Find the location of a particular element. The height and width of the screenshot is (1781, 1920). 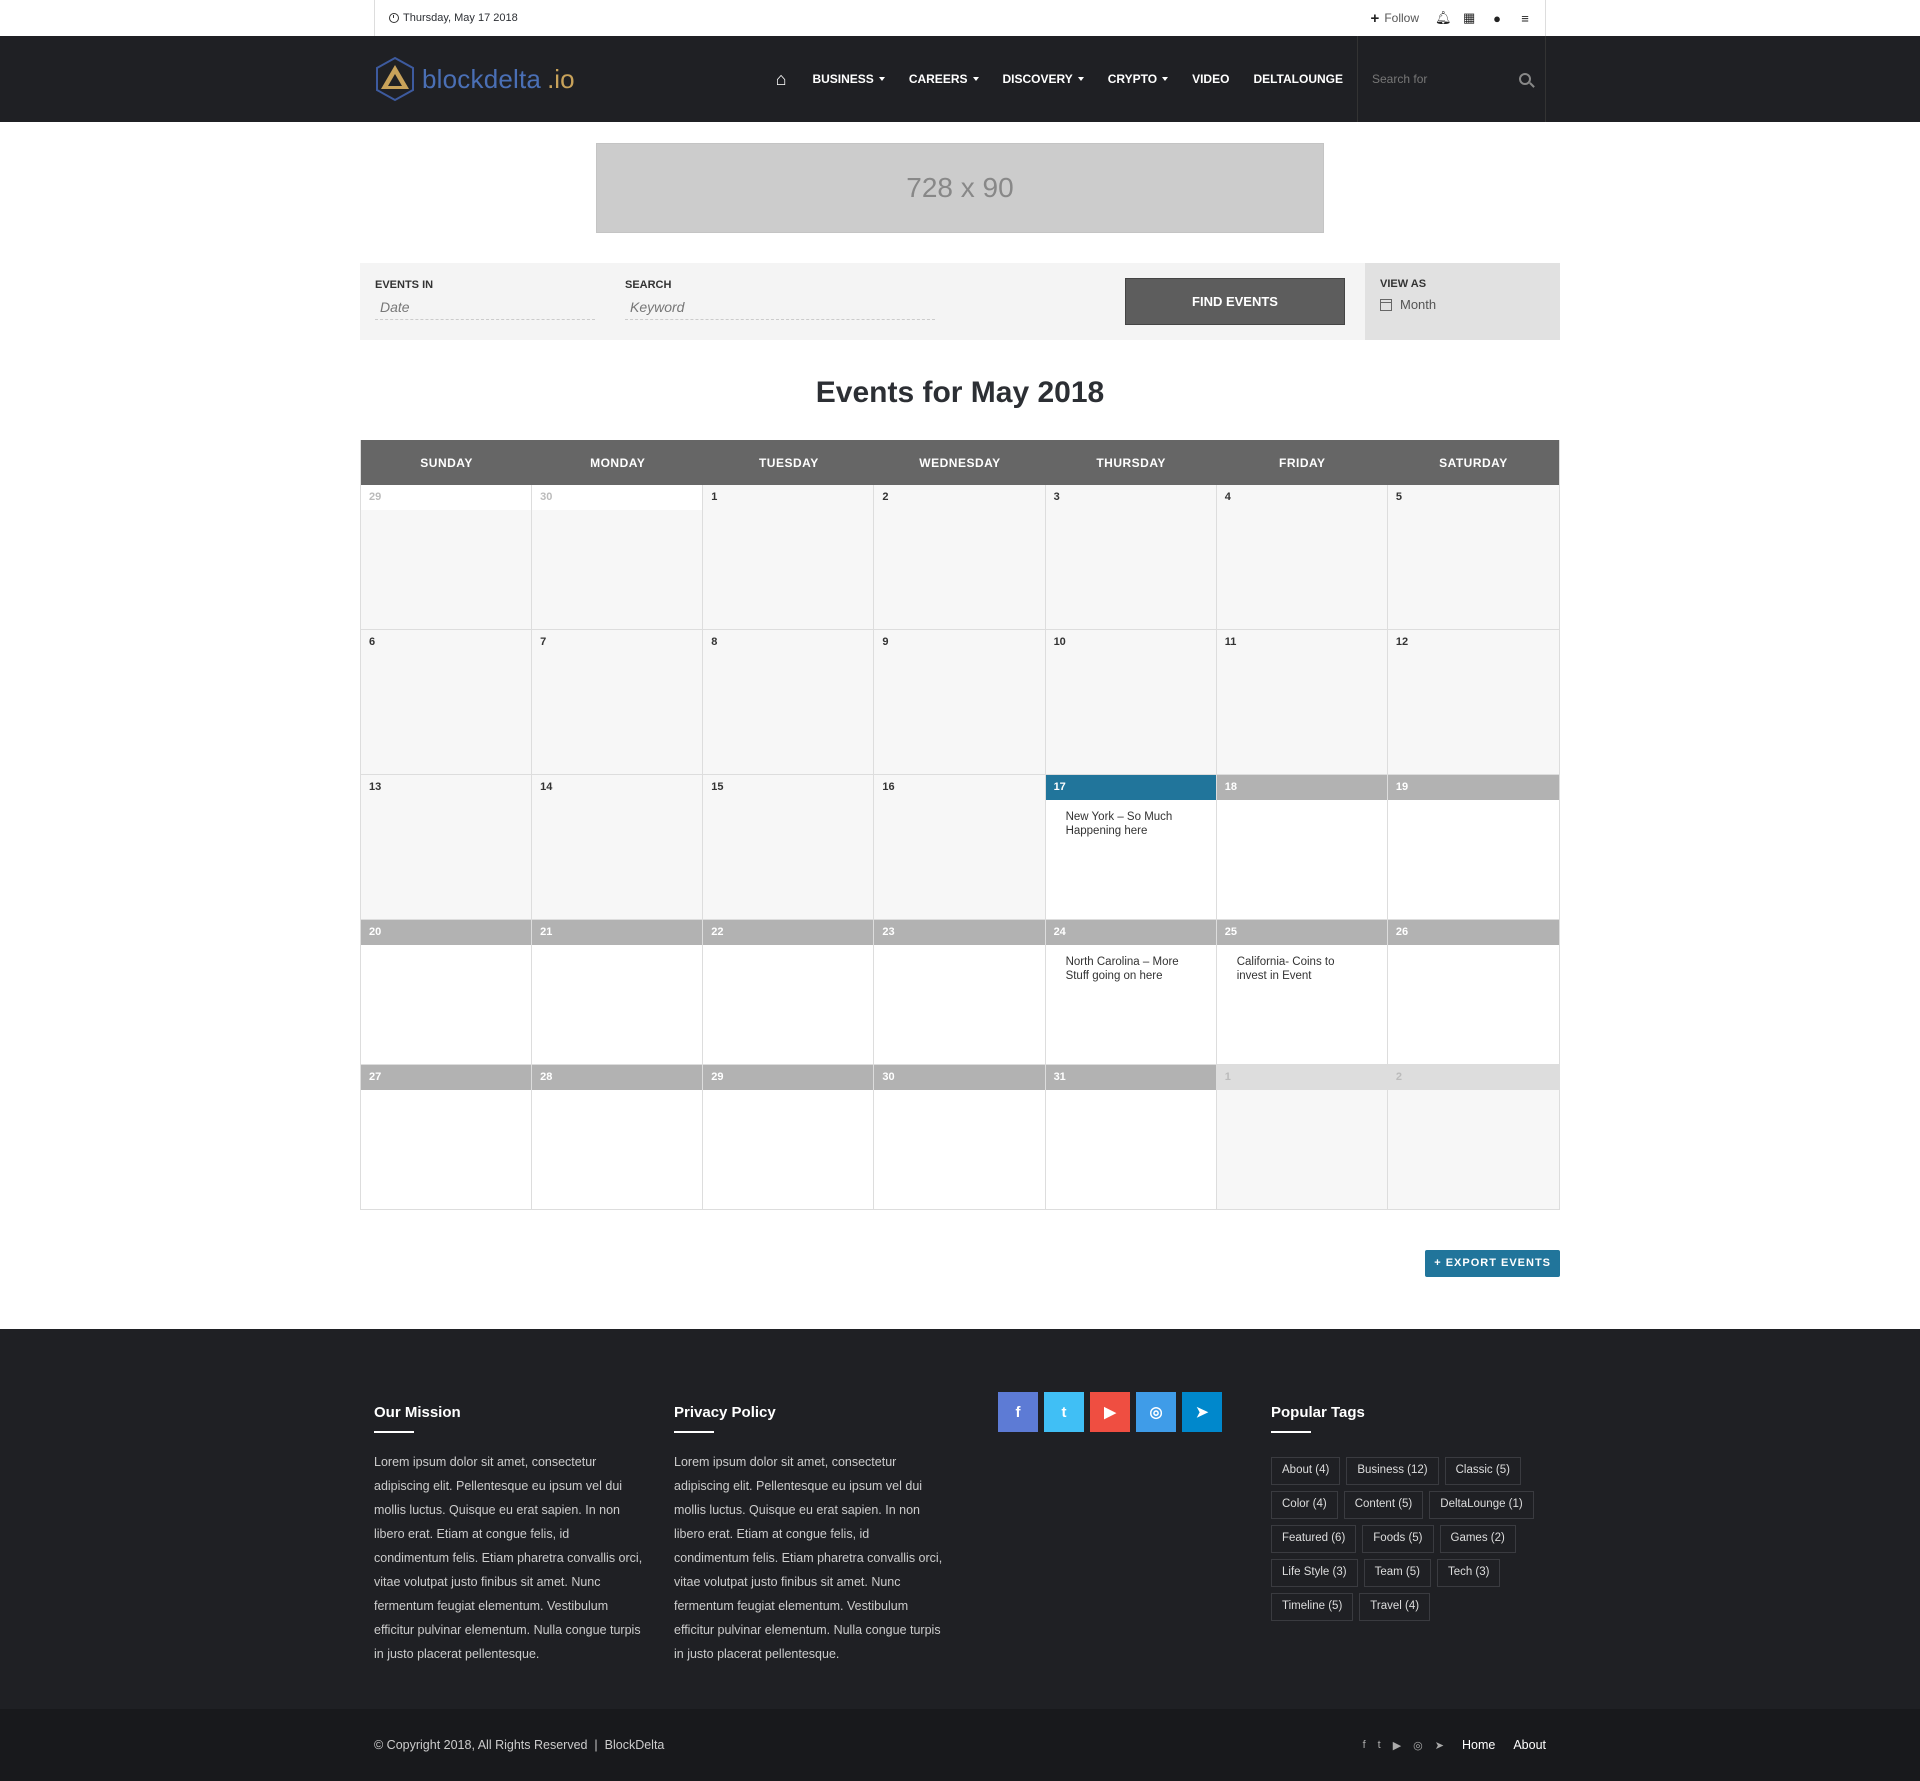

search-icon is located at coordinates (1525, 79).